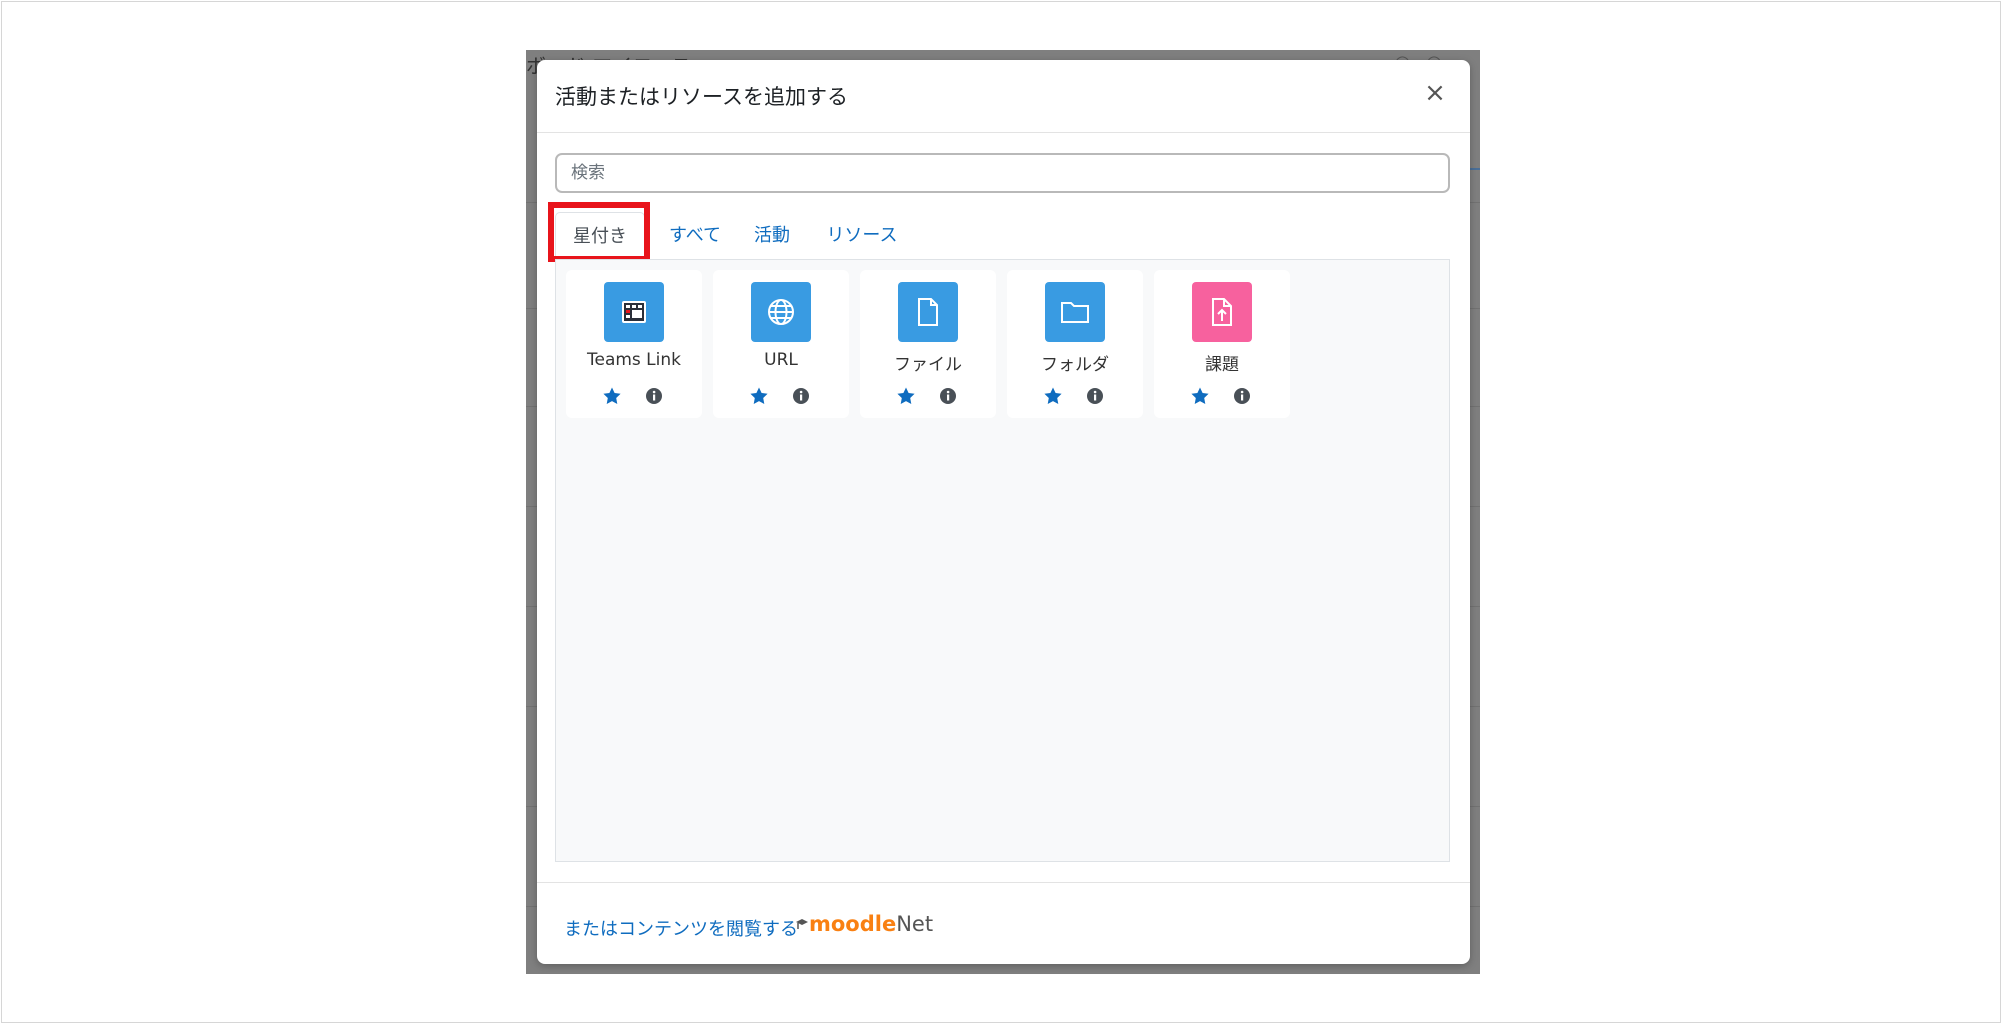  Describe the element at coordinates (915, 924) in the screenshot. I see `moodlenet-brand-net: Net` at that location.